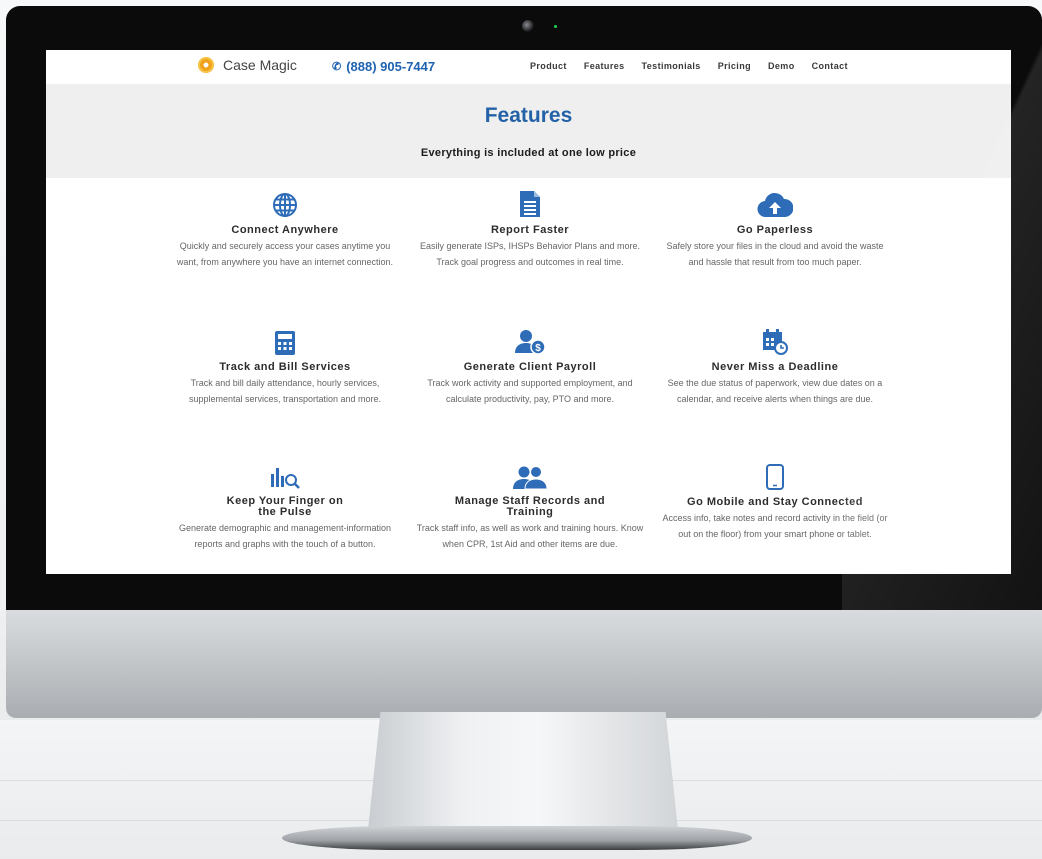 This screenshot has width=1042, height=859. I want to click on camera-led, so click(555, 26).